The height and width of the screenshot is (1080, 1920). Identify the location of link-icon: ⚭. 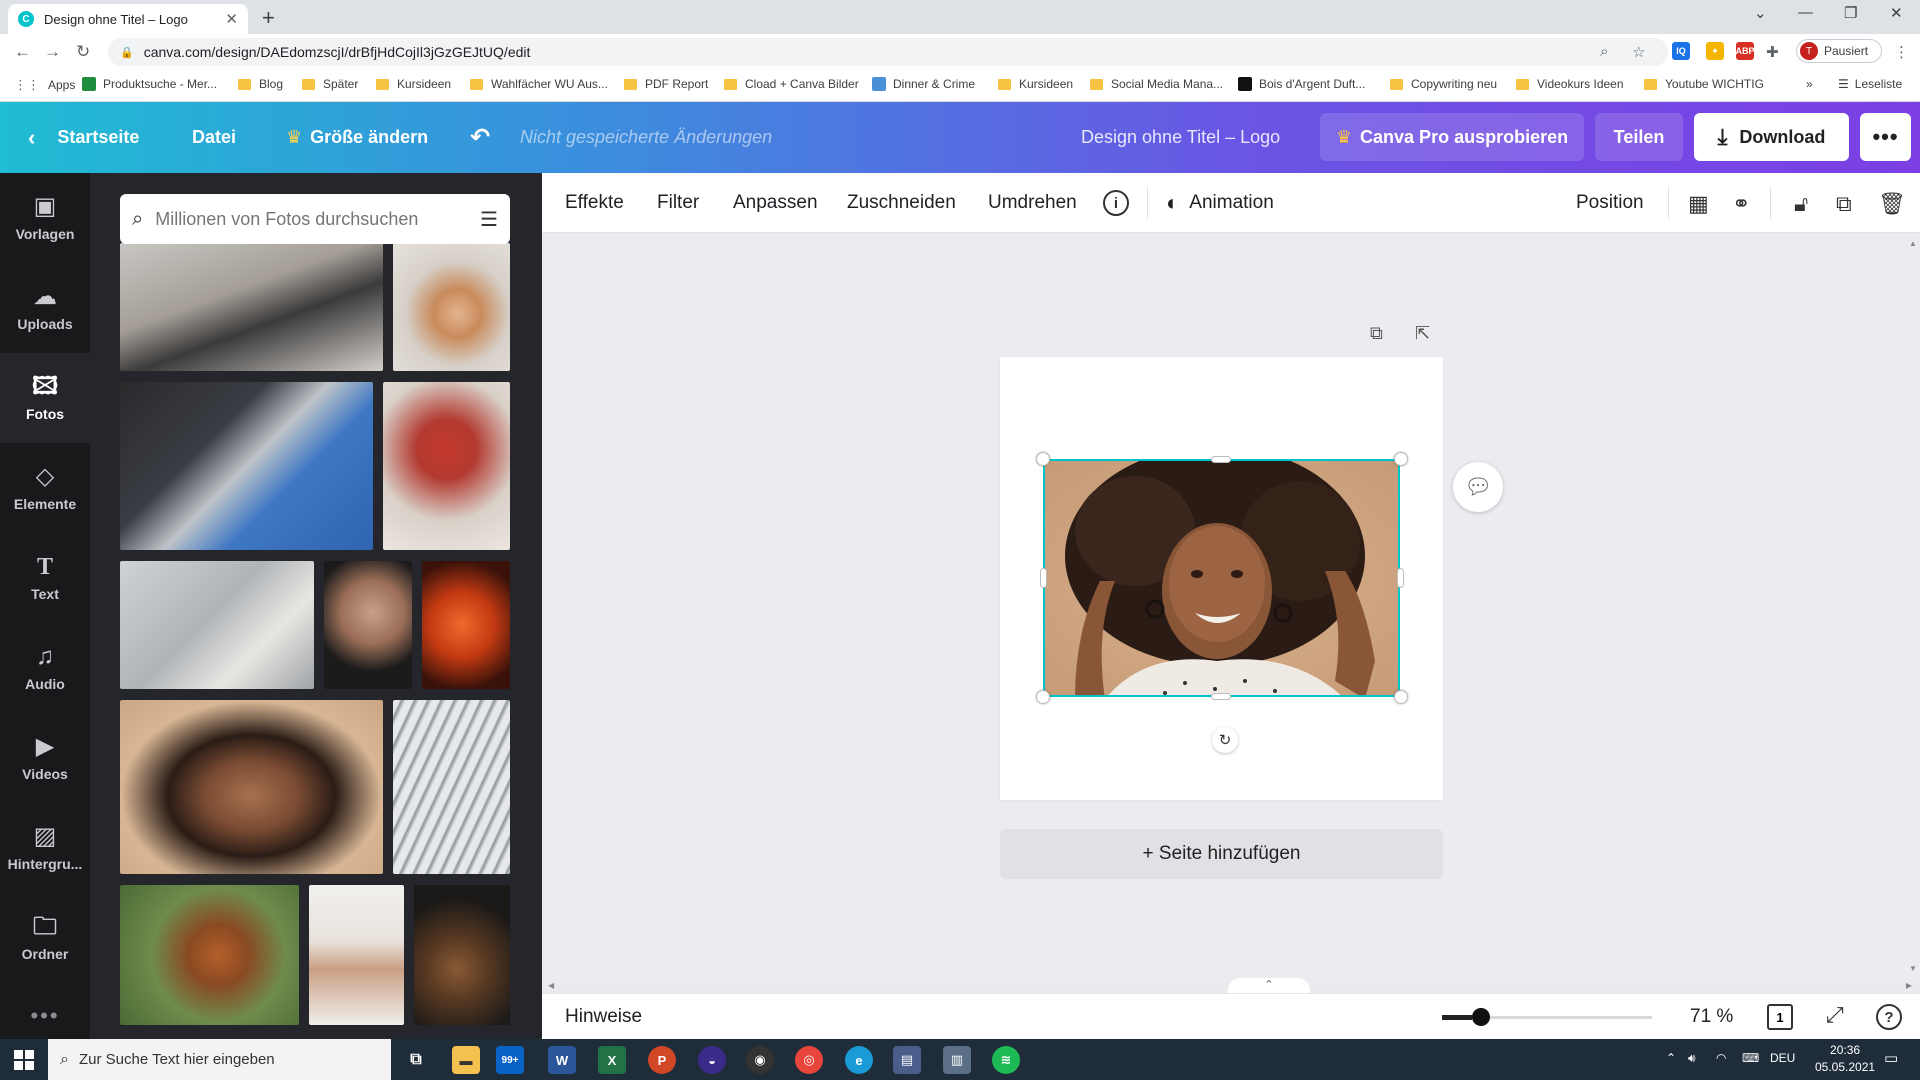
(1741, 204).